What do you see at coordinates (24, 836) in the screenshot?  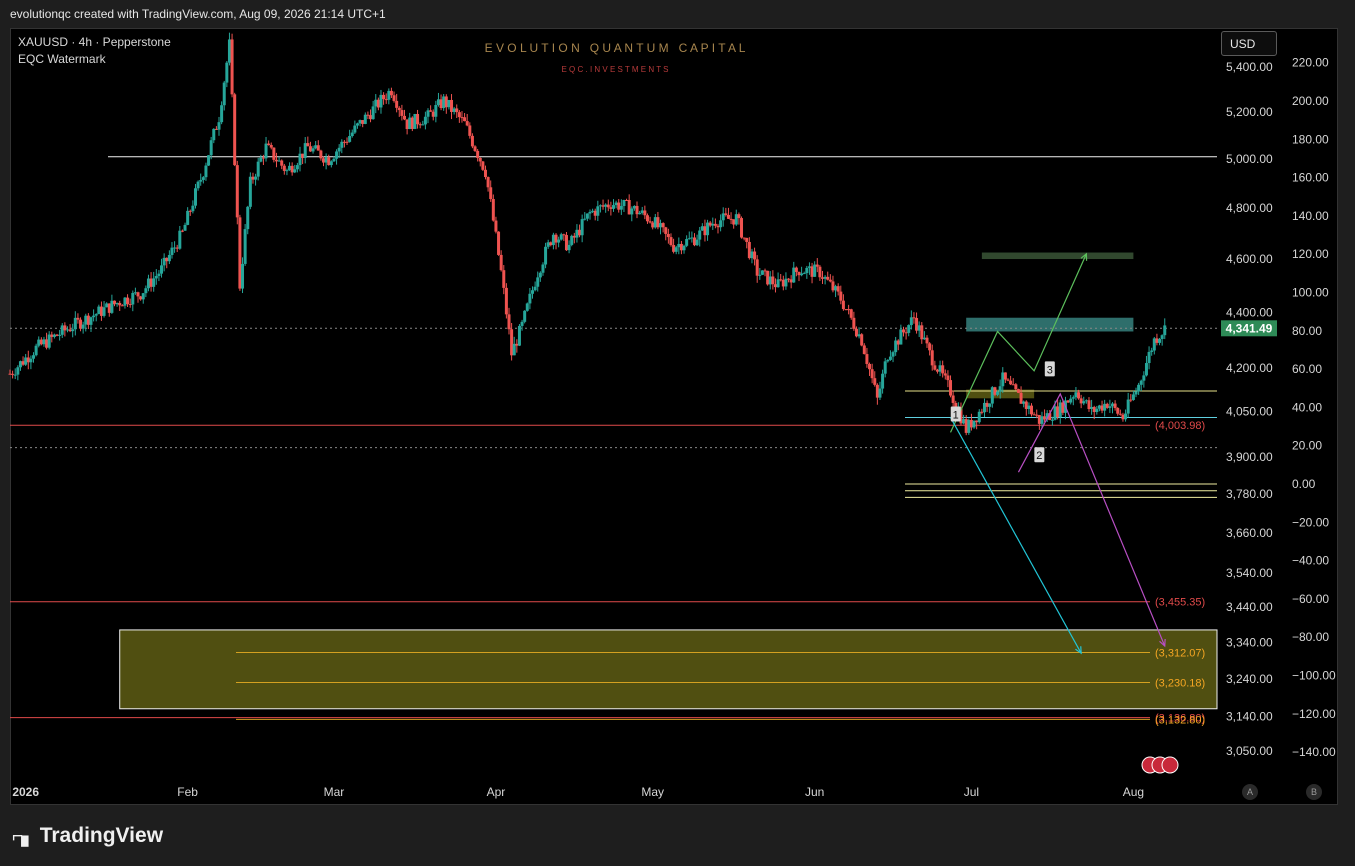 I see `tradingview-mark-icon: ⌐▖` at bounding box center [24, 836].